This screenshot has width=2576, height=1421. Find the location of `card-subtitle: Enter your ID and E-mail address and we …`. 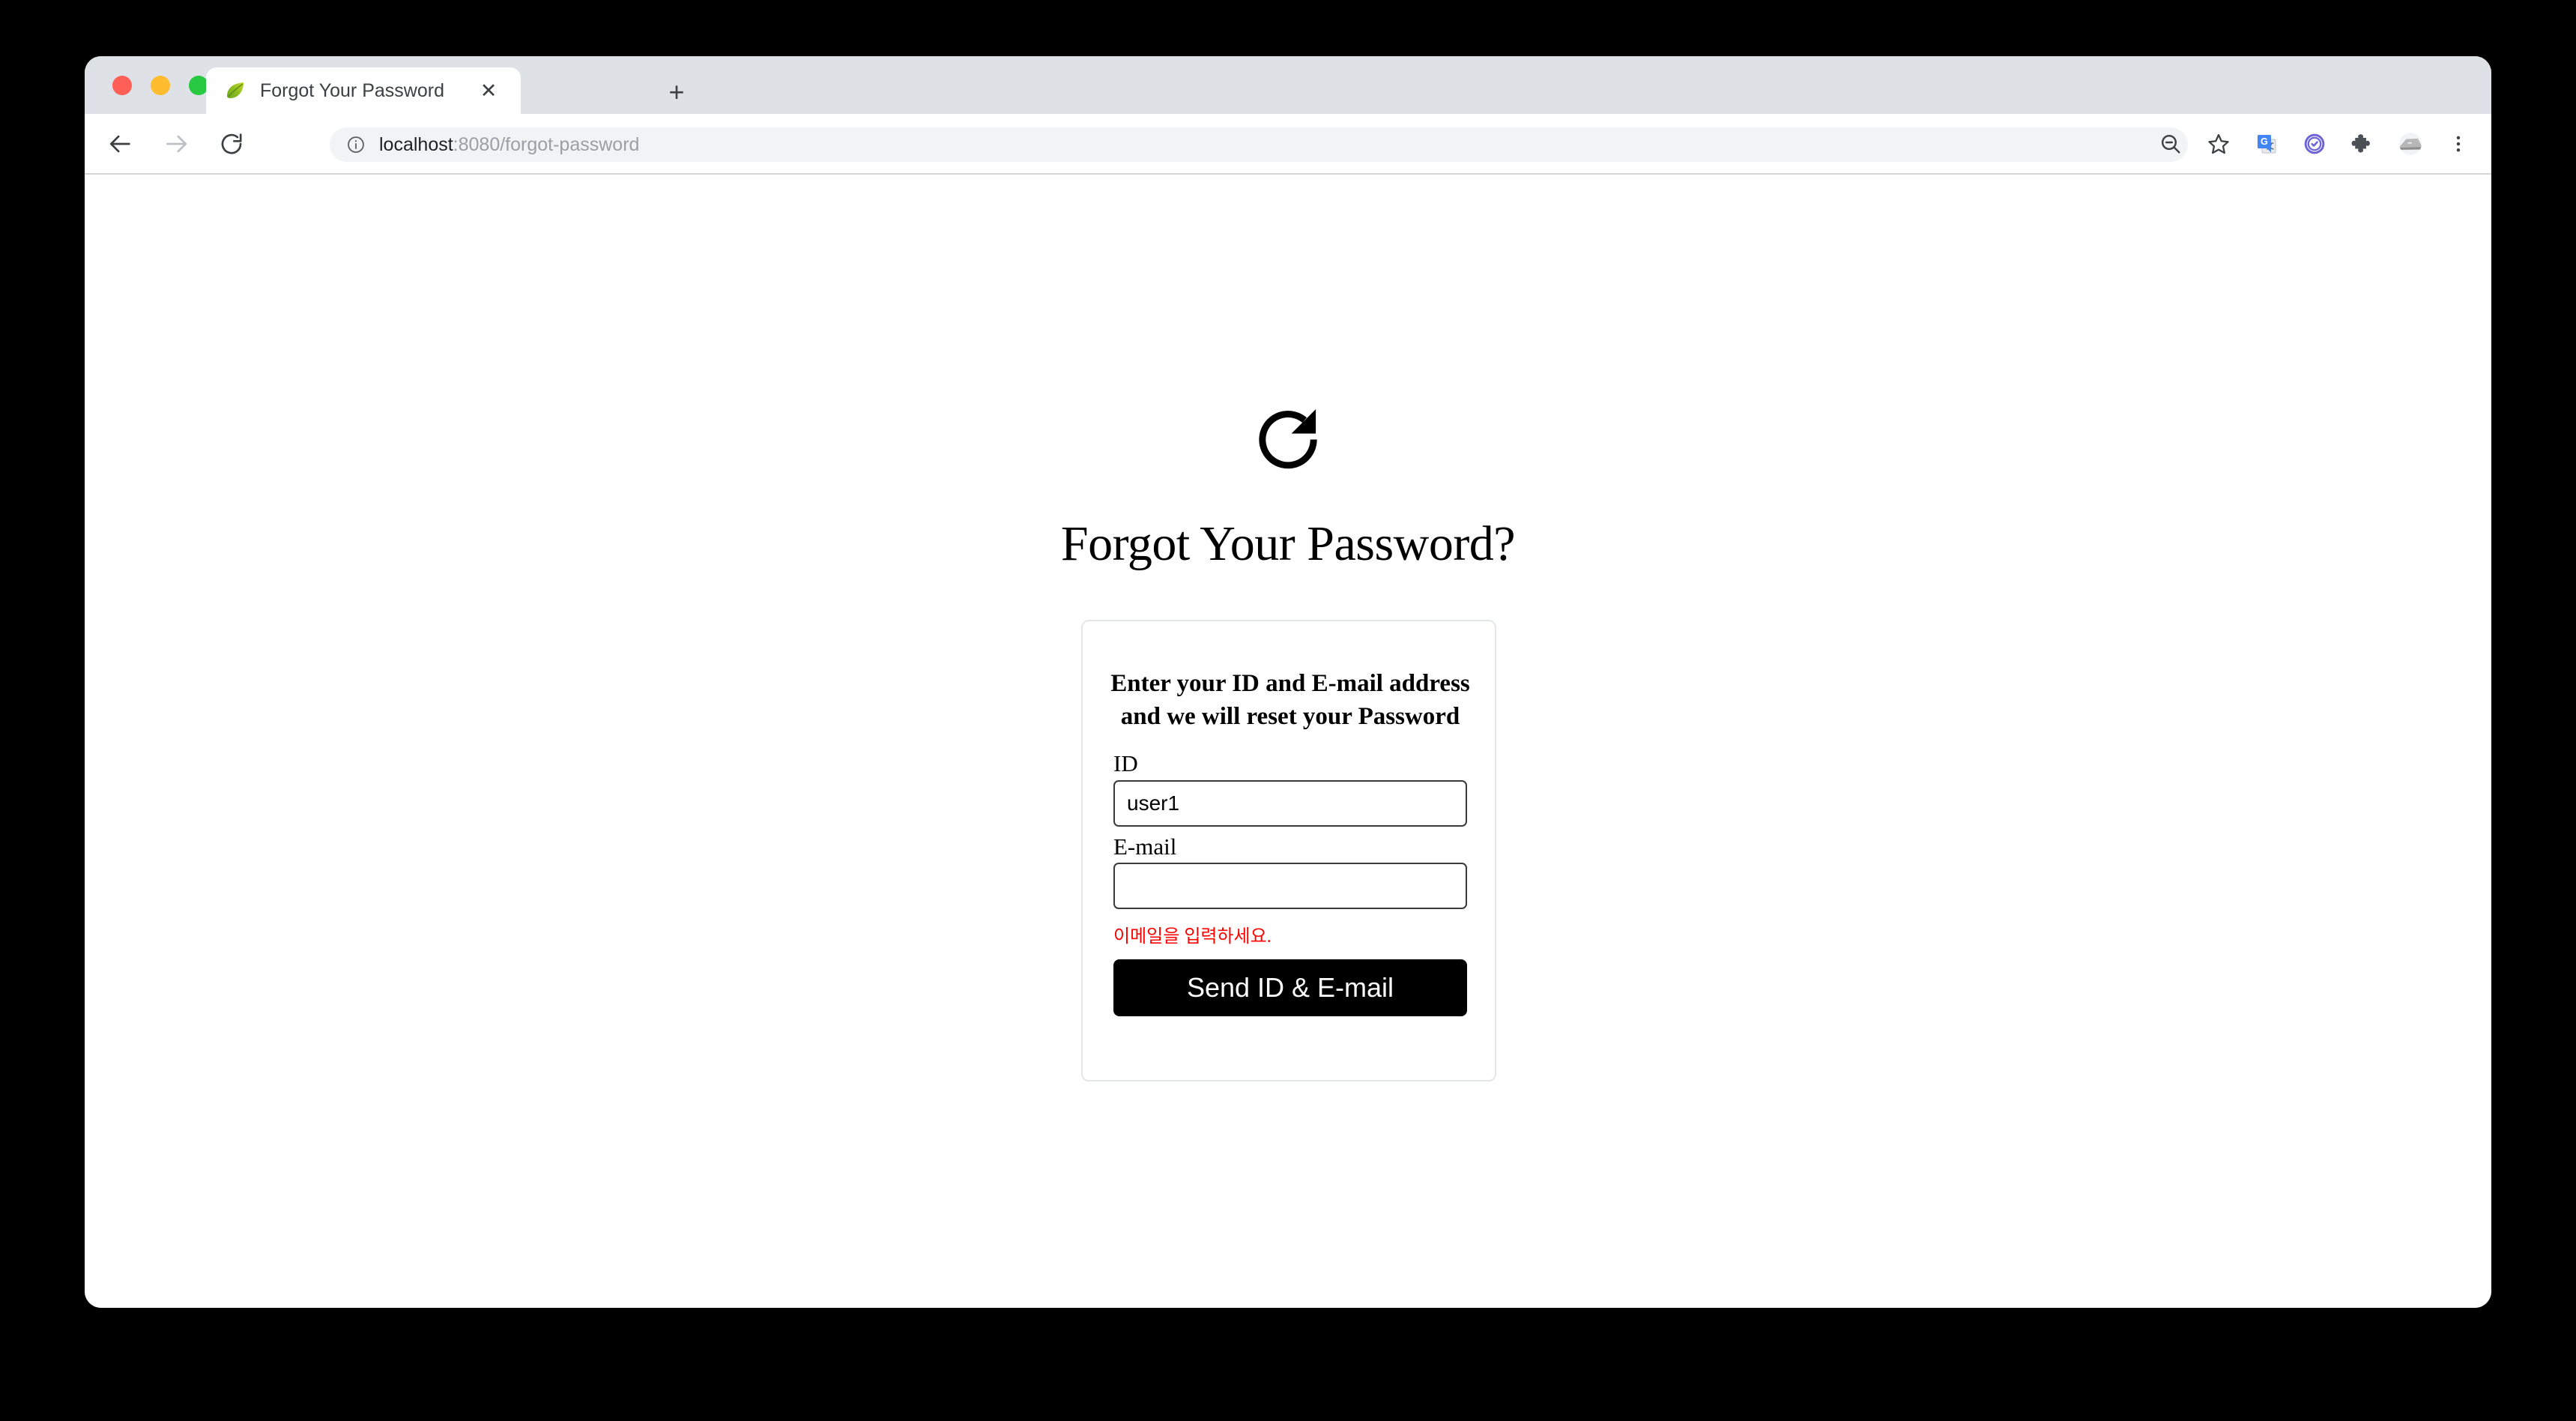

card-subtitle: Enter your ID and E-mail address and we … is located at coordinates (1290, 700).